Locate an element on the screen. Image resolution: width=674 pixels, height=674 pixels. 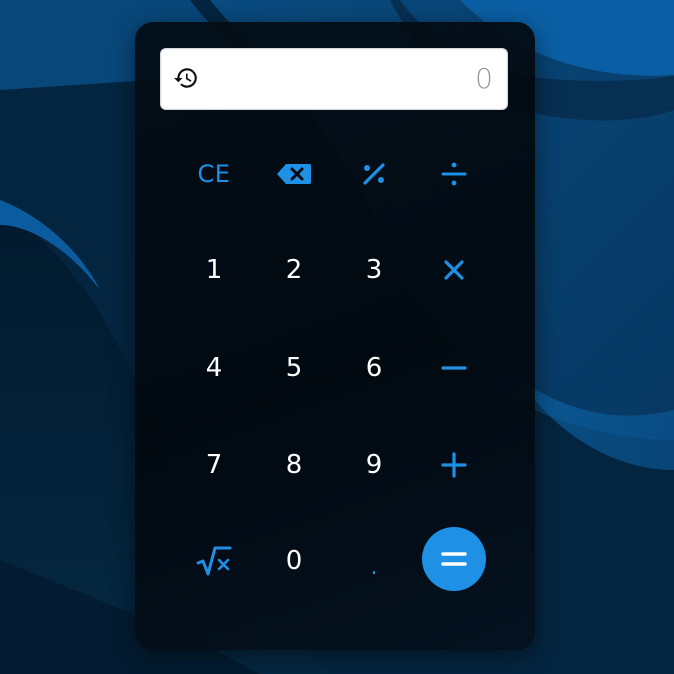
digit-7-button: 7 is located at coordinates (214, 465).